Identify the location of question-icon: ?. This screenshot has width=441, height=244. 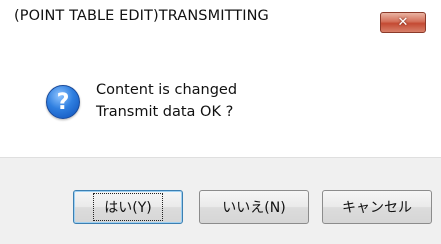
(63, 102).